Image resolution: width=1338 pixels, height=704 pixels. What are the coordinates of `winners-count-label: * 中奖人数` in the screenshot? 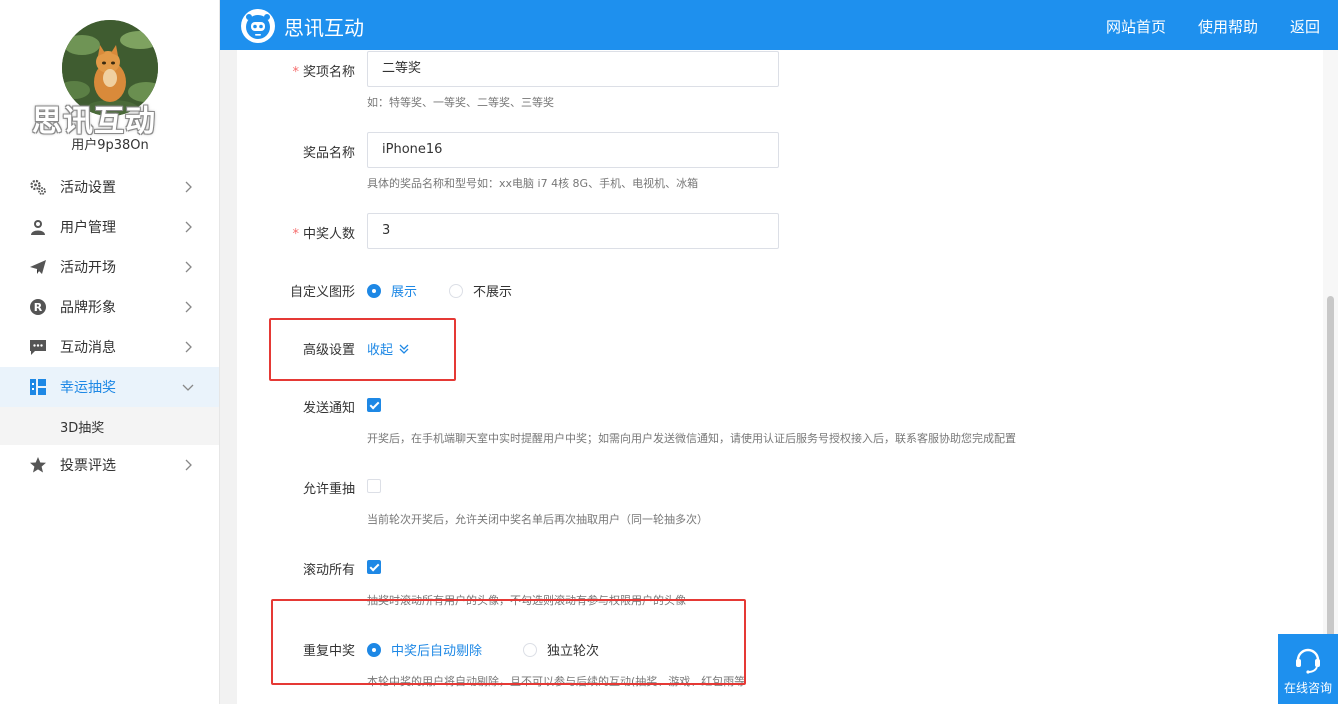 It's located at (323, 234).